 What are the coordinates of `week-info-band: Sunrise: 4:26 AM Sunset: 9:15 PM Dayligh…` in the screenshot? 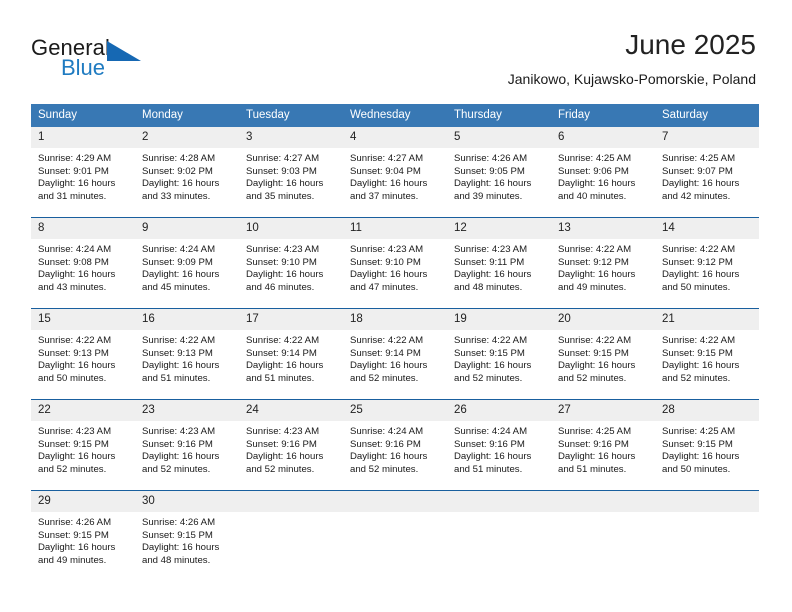 It's located at (395, 546).